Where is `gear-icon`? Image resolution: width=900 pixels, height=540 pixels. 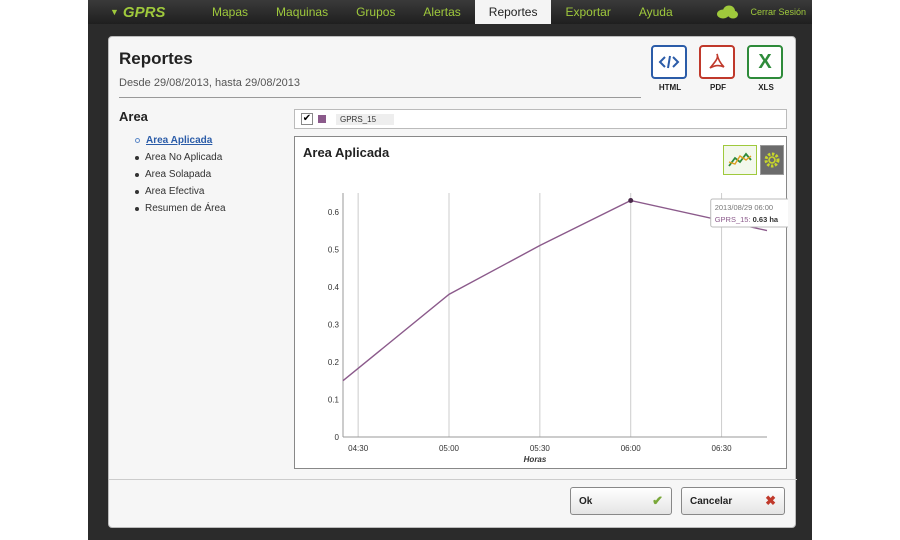
gear-icon is located at coordinates (772, 160).